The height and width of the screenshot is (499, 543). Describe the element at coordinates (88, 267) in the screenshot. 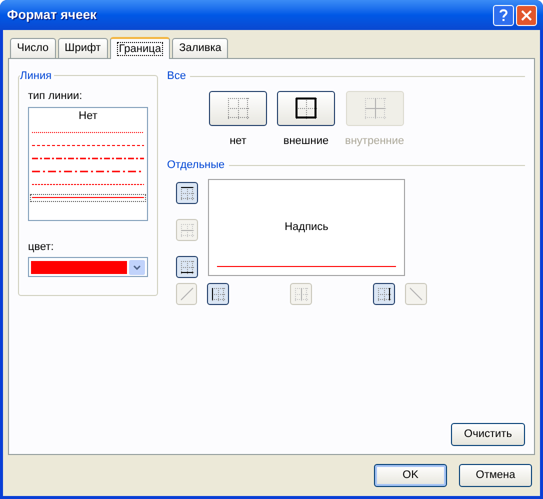

I see `color-dropdown` at that location.